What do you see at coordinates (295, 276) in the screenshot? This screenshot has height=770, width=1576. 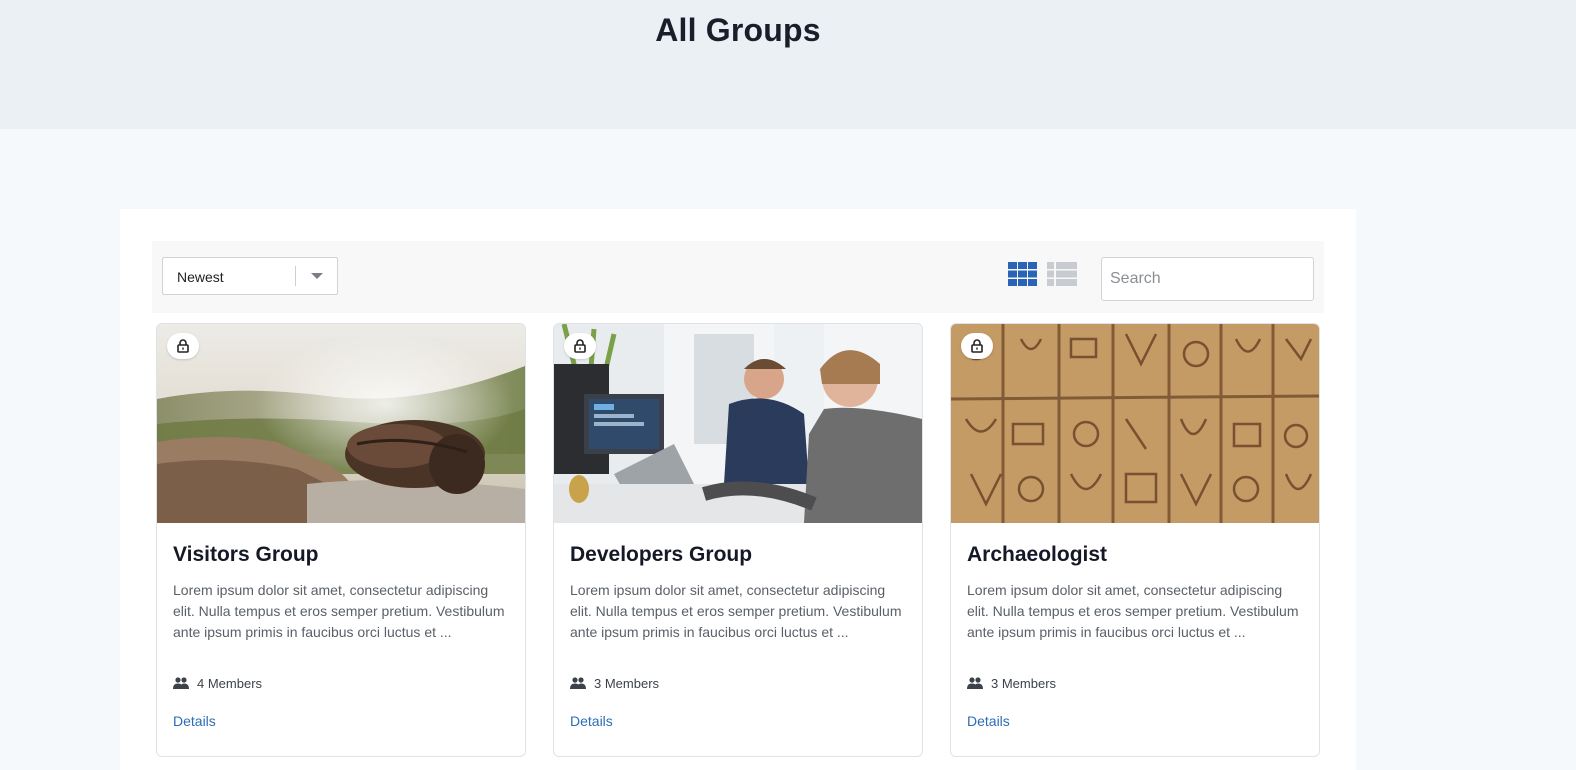 I see `sort-select-divider` at bounding box center [295, 276].